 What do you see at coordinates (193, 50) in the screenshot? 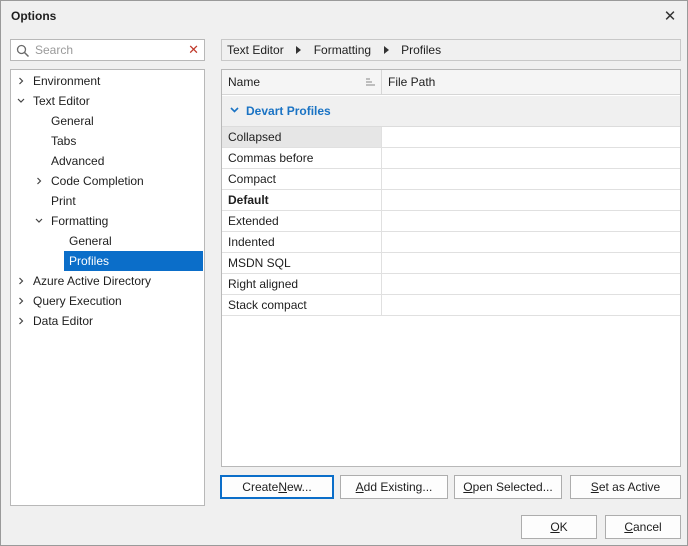
I see `clear-search-icon: ✕` at bounding box center [193, 50].